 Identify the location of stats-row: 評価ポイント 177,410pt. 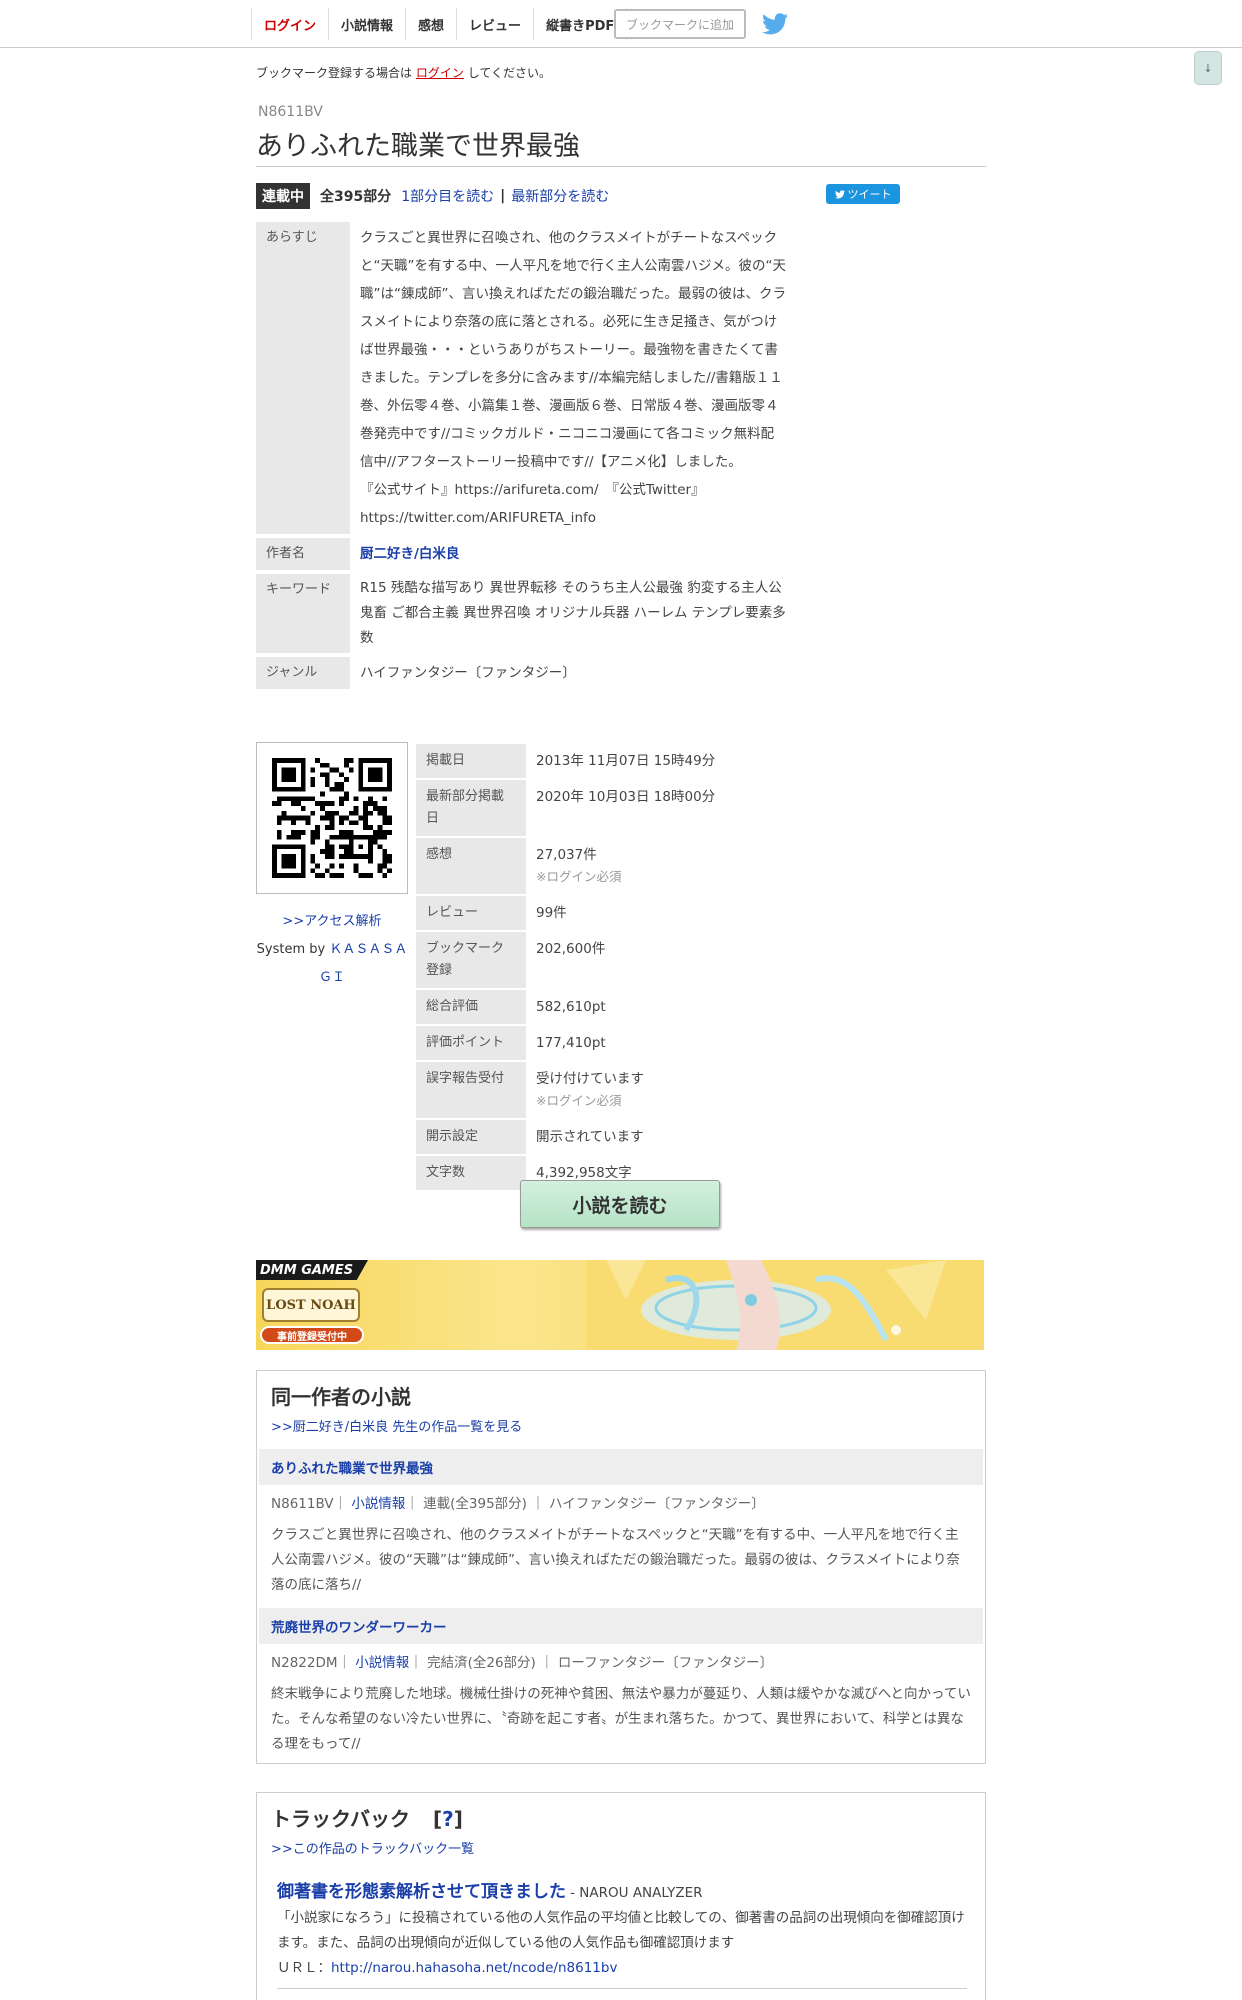
(606, 1043).